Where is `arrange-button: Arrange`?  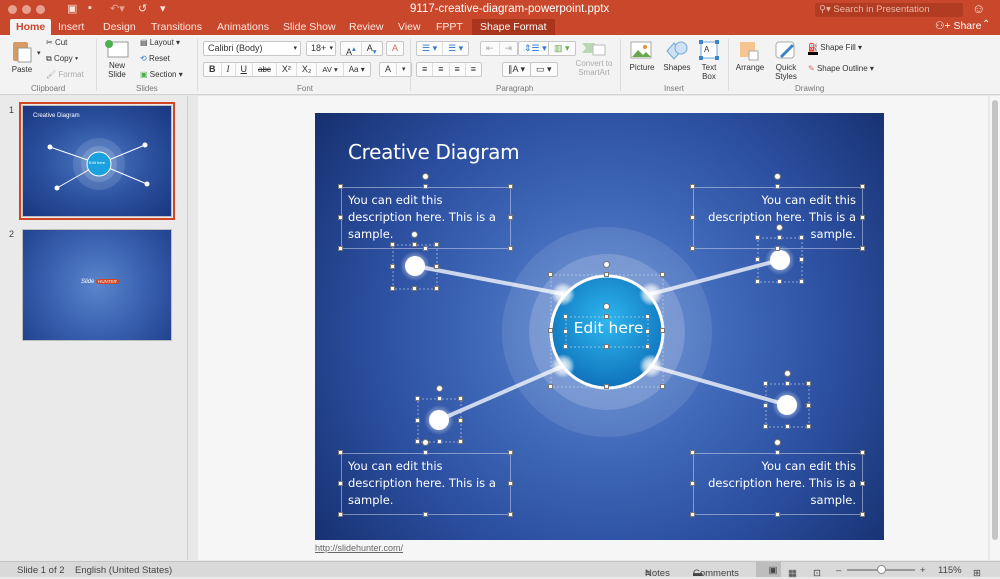 arrange-button: Arrange is located at coordinates (750, 55).